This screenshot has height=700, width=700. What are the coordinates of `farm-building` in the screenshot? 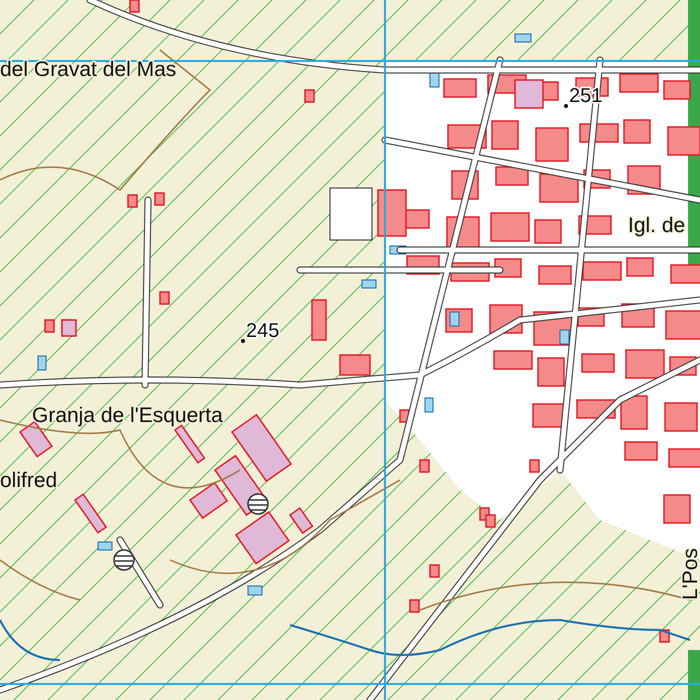 It's located at (529, 94).